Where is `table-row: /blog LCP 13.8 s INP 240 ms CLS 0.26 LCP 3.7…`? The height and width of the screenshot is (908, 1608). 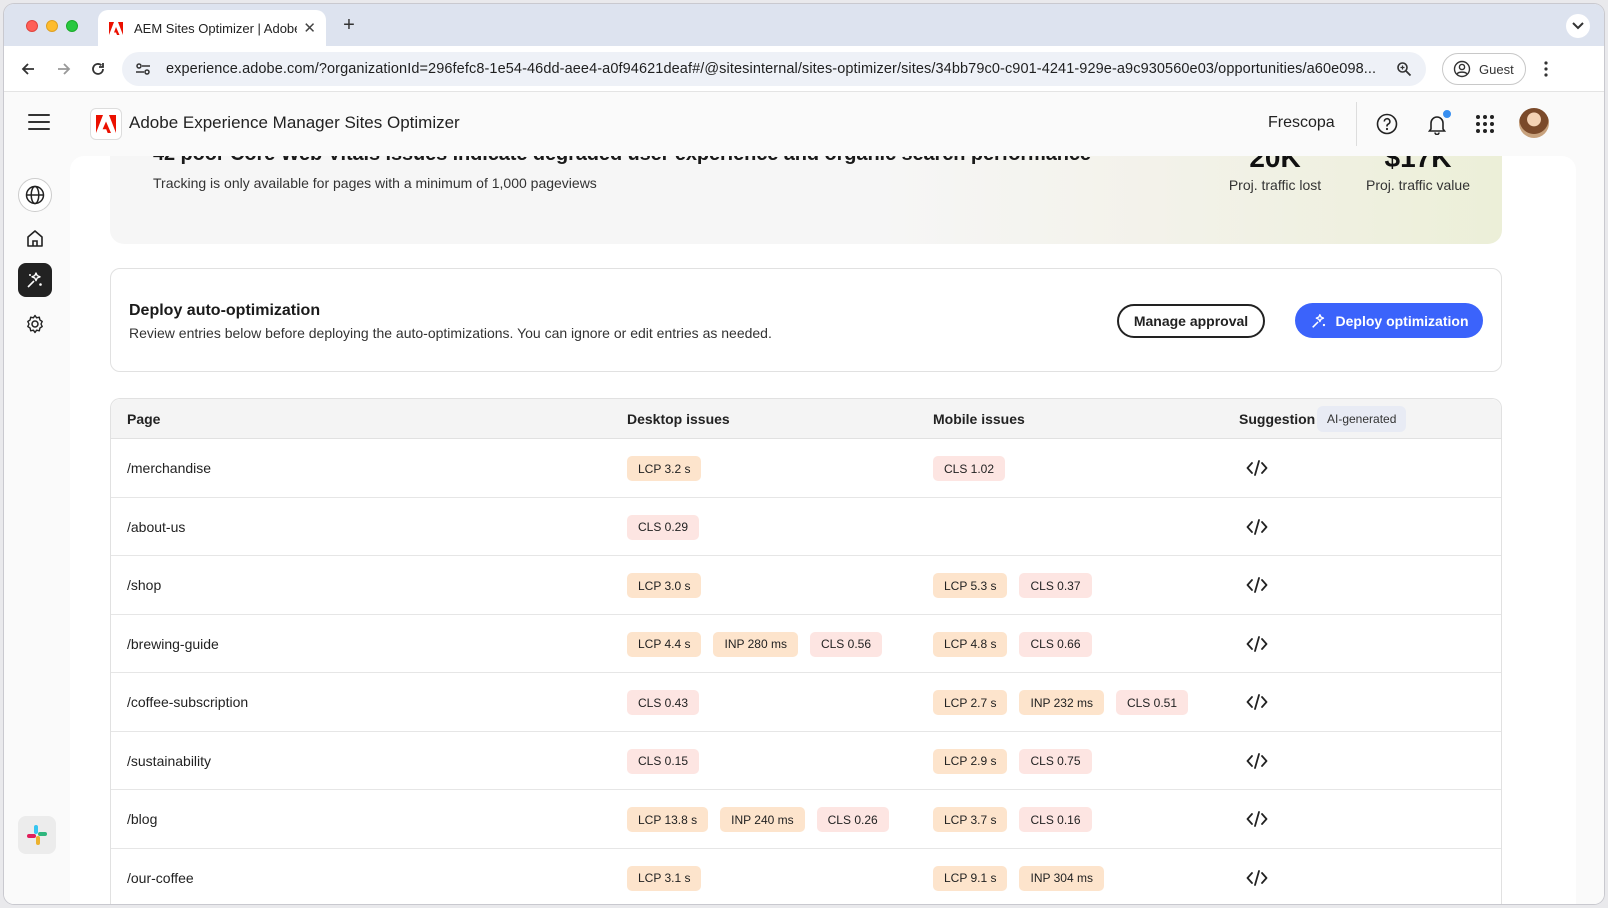
table-row: /blog LCP 13.8 s INP 240 ms CLS 0.26 LCP 3.7… is located at coordinates (806, 819).